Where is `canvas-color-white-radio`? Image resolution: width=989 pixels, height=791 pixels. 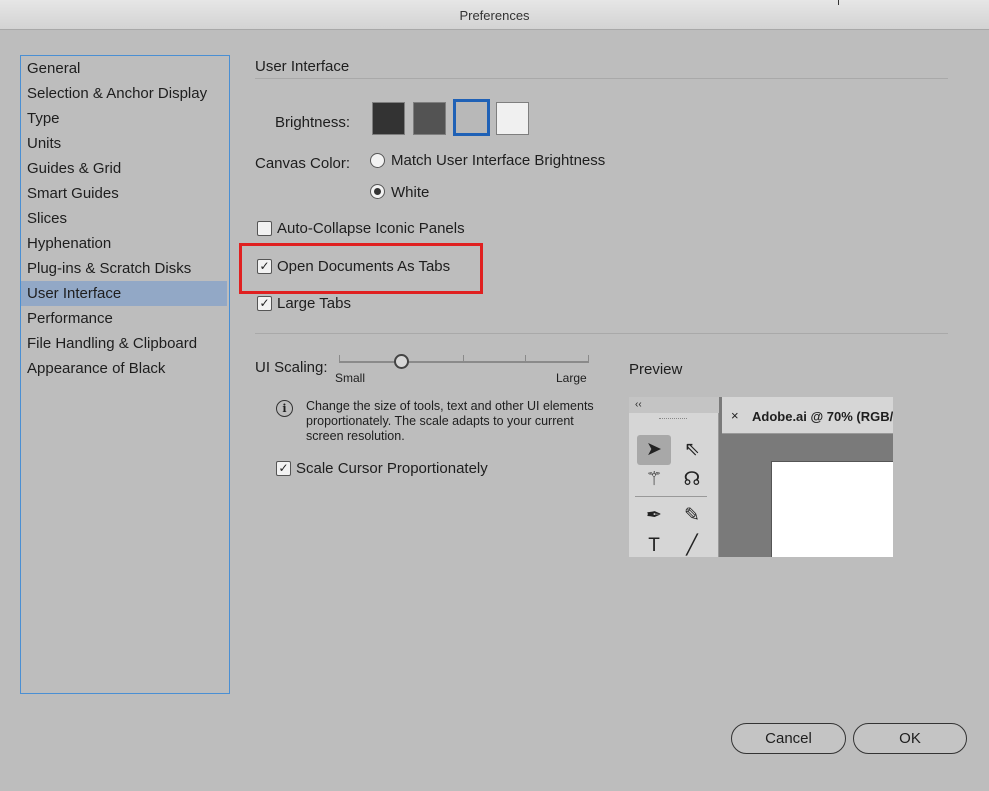 canvas-color-white-radio is located at coordinates (377, 191).